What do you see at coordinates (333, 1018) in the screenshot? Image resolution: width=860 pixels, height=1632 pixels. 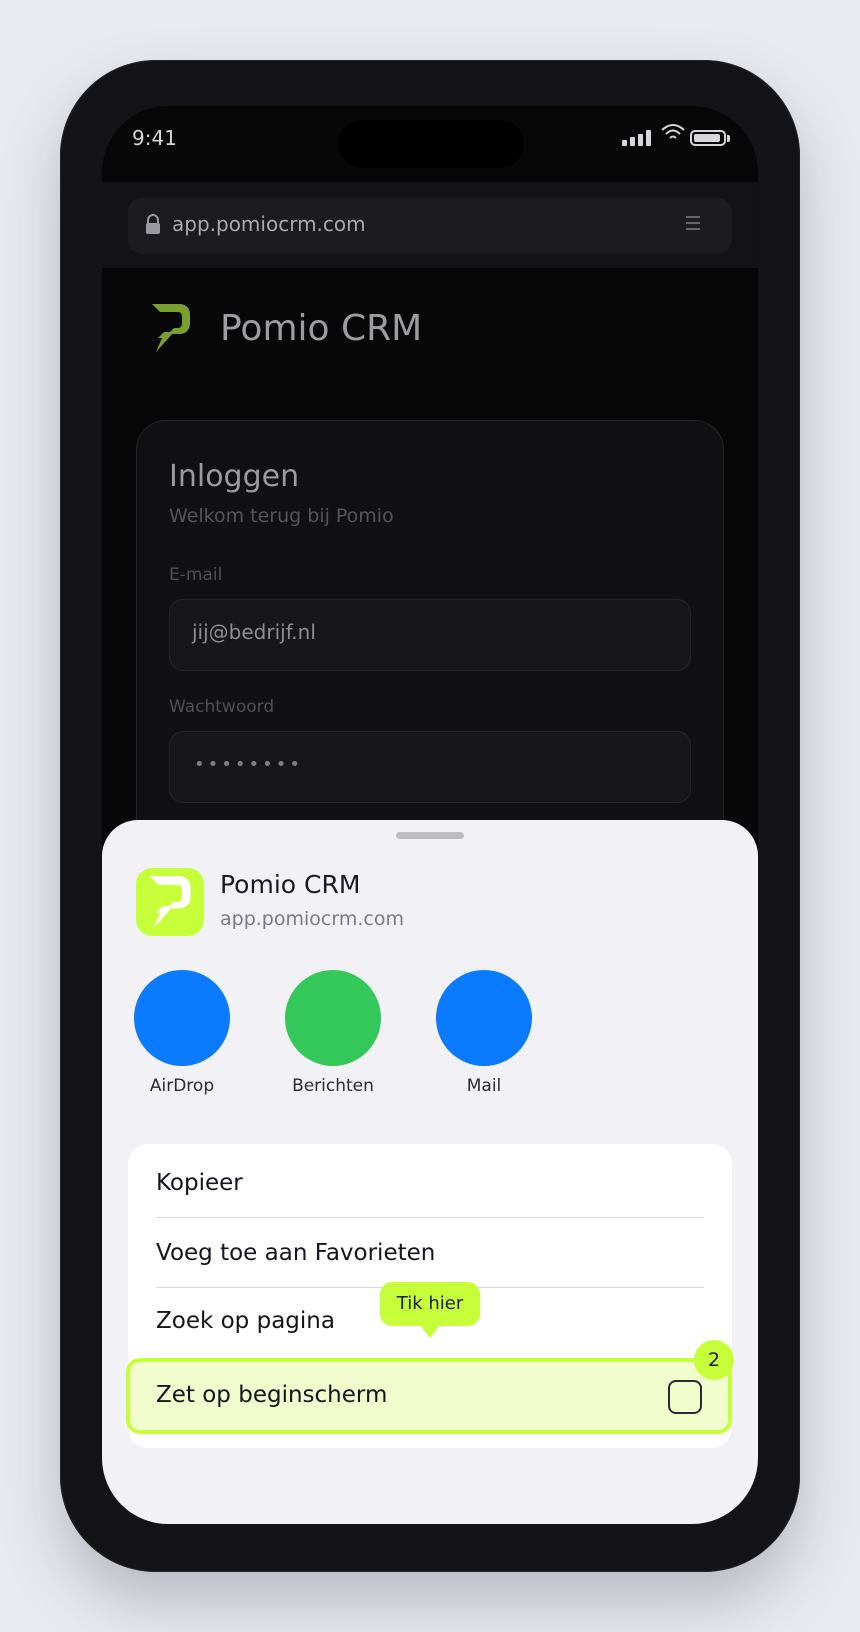 I see `messages-icon` at bounding box center [333, 1018].